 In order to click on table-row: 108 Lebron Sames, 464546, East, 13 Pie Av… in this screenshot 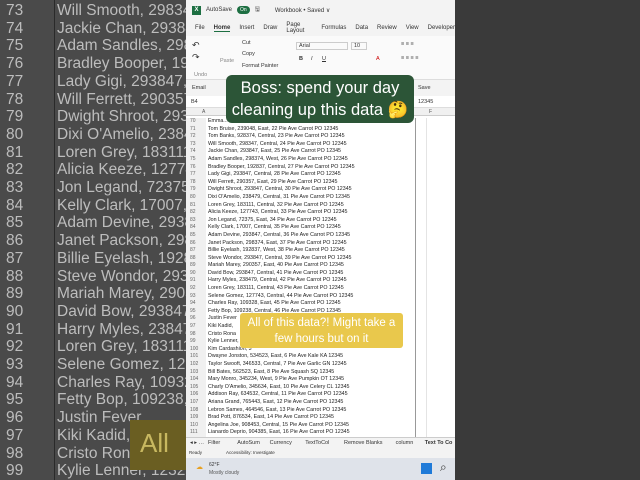, I will do `click(320, 410)`.